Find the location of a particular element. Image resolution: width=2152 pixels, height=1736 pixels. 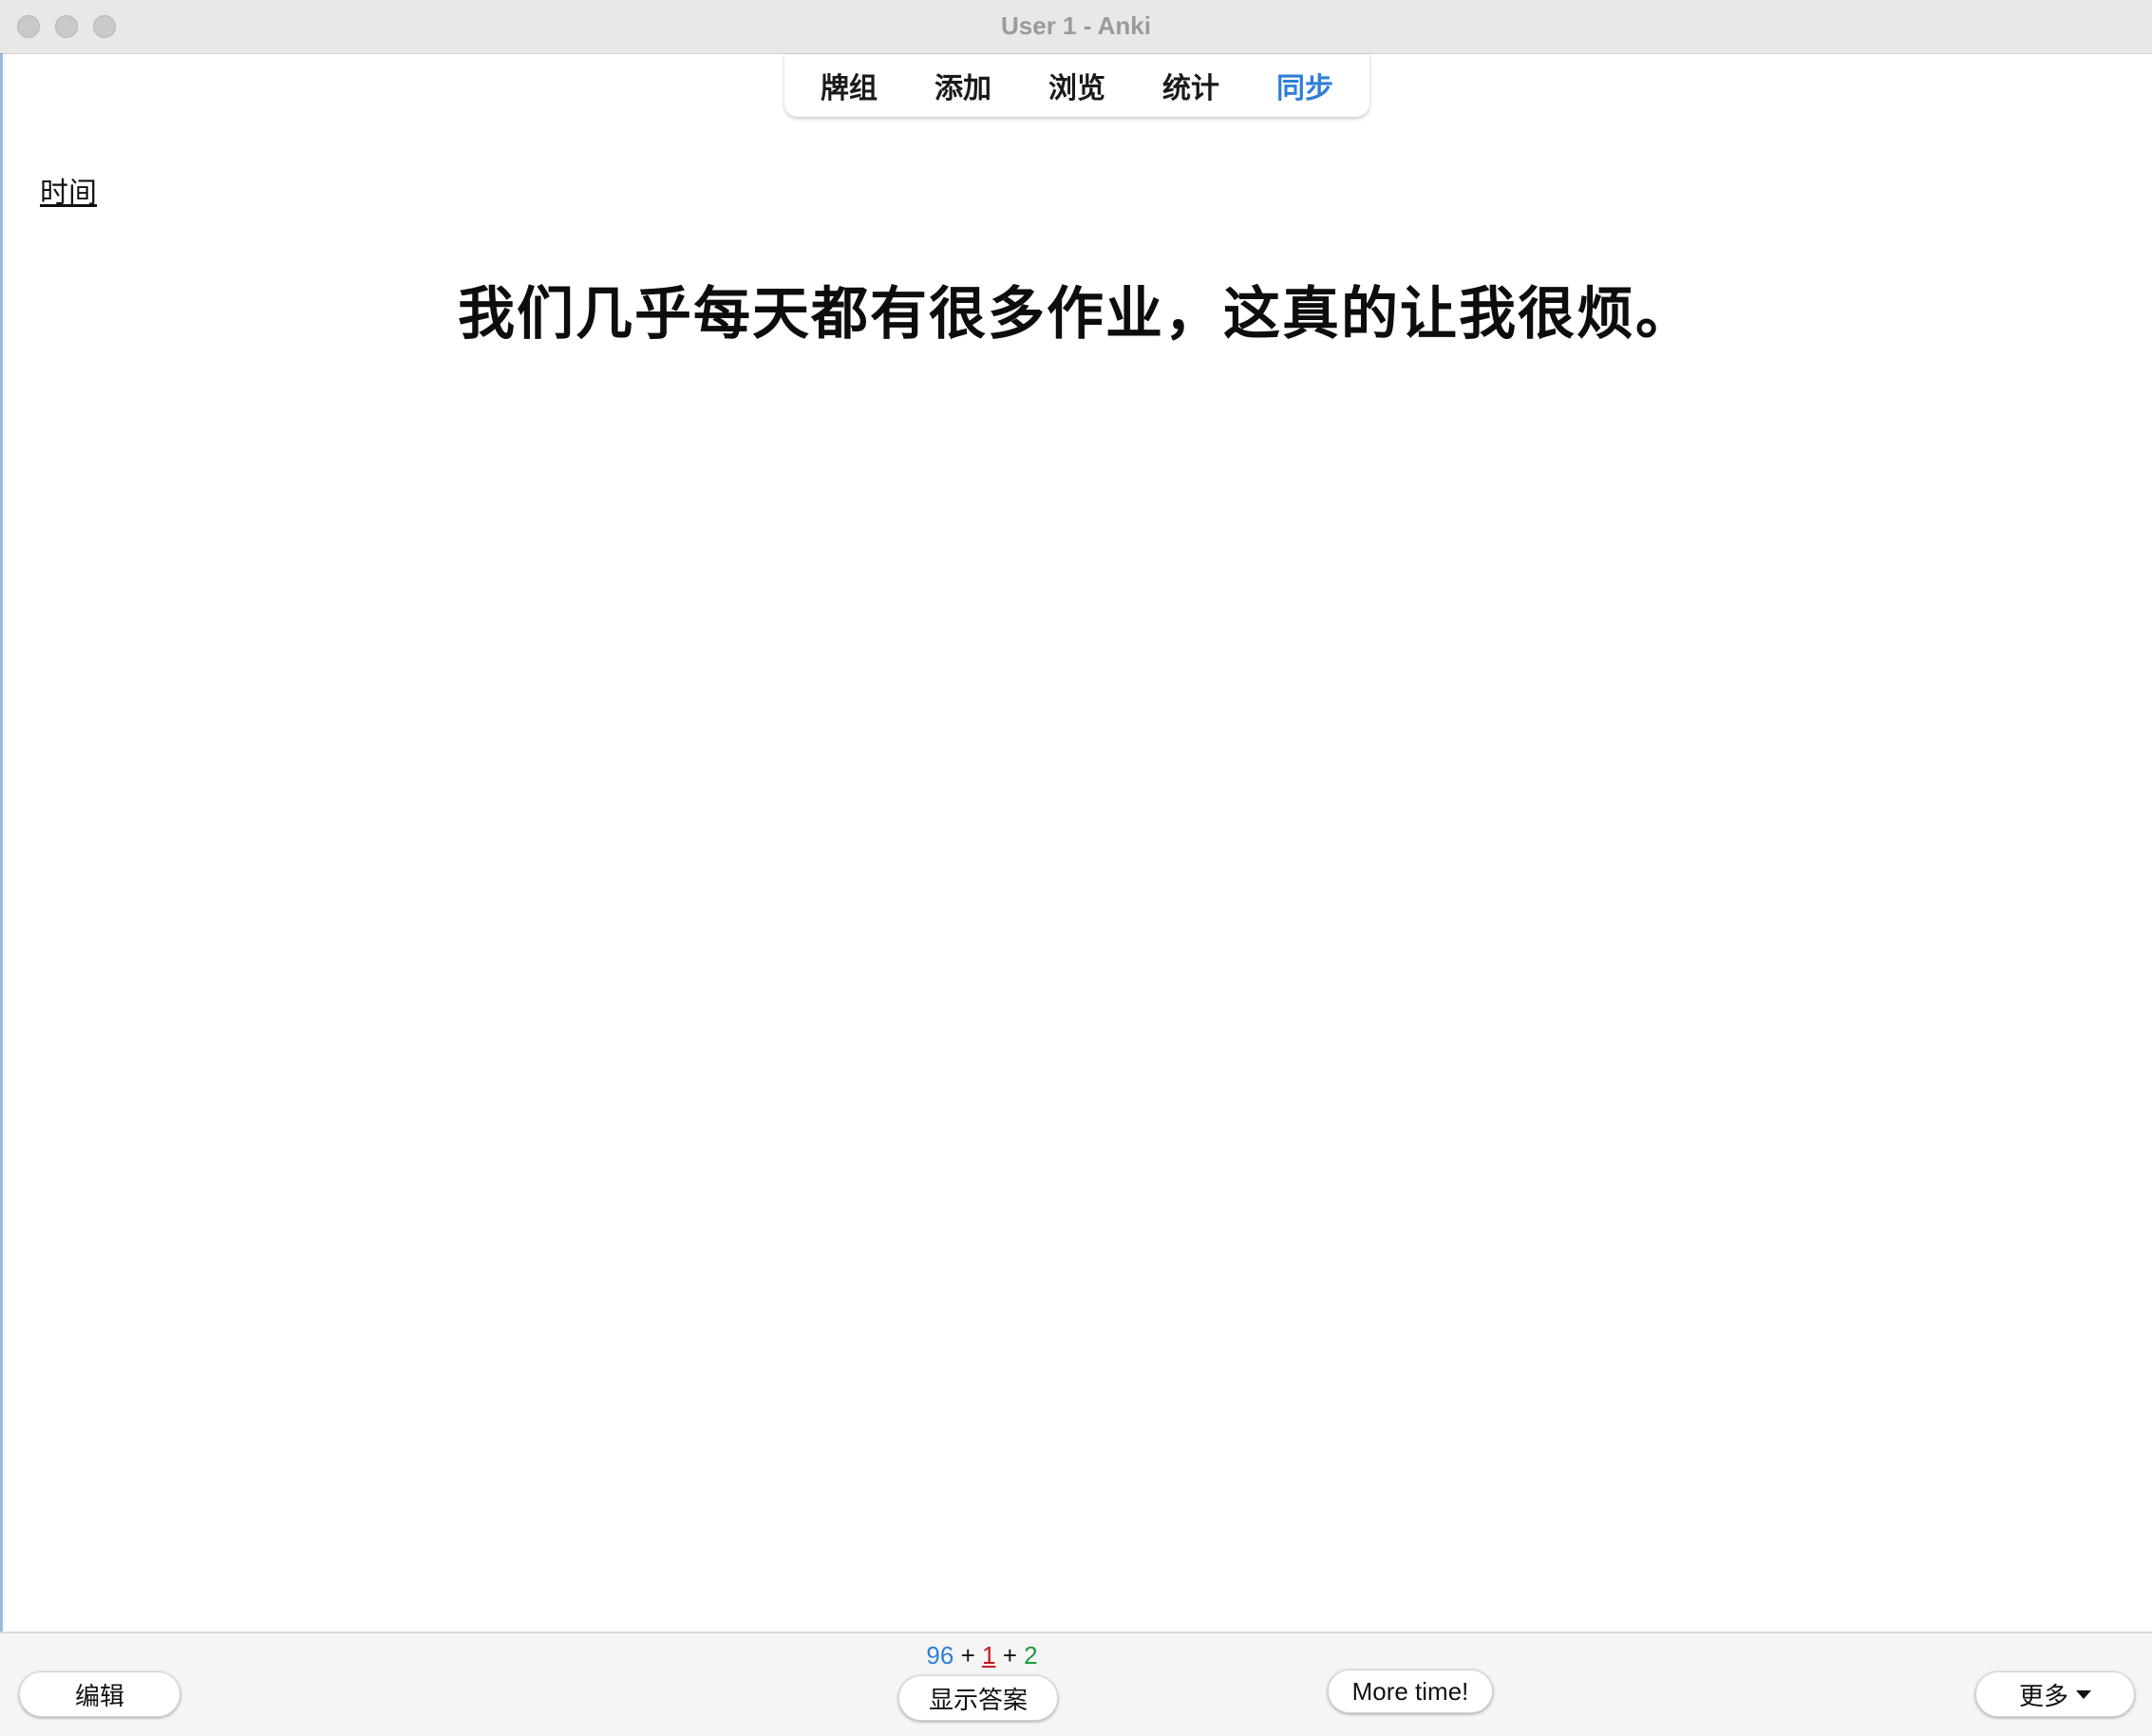

card-field-tag: 时间 is located at coordinates (68, 193).